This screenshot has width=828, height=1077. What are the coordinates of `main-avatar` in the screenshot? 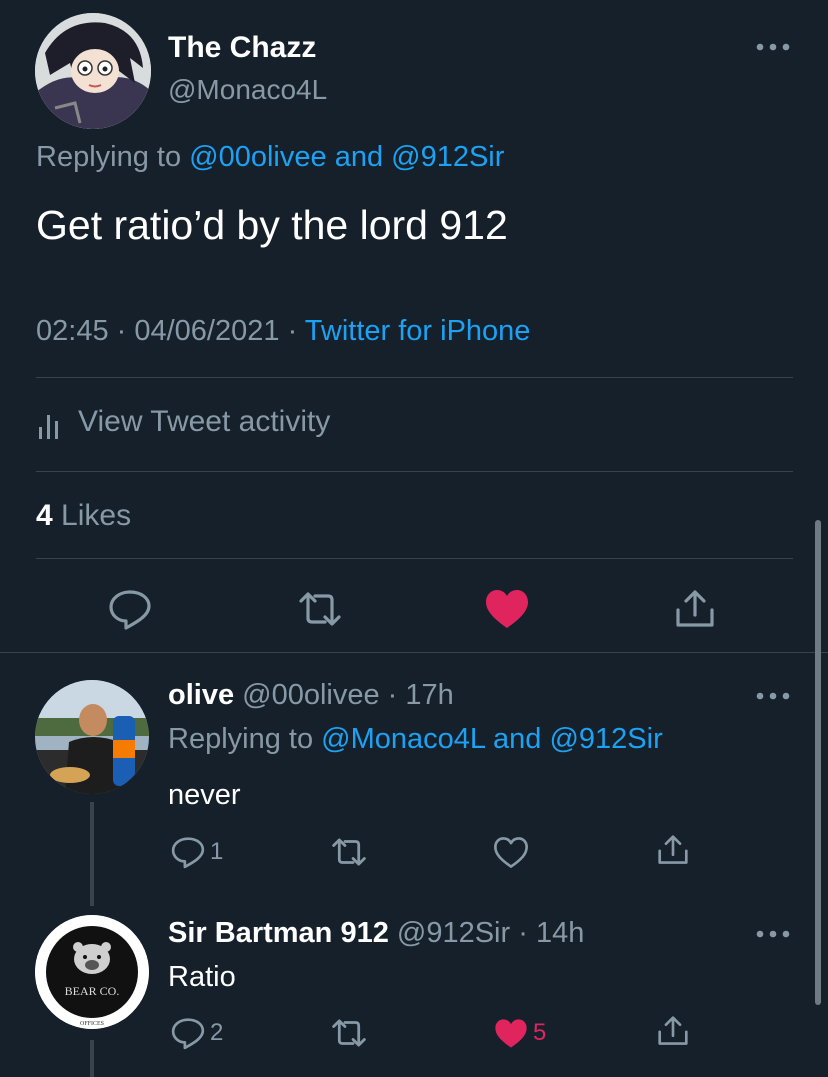 It's located at (93, 71).